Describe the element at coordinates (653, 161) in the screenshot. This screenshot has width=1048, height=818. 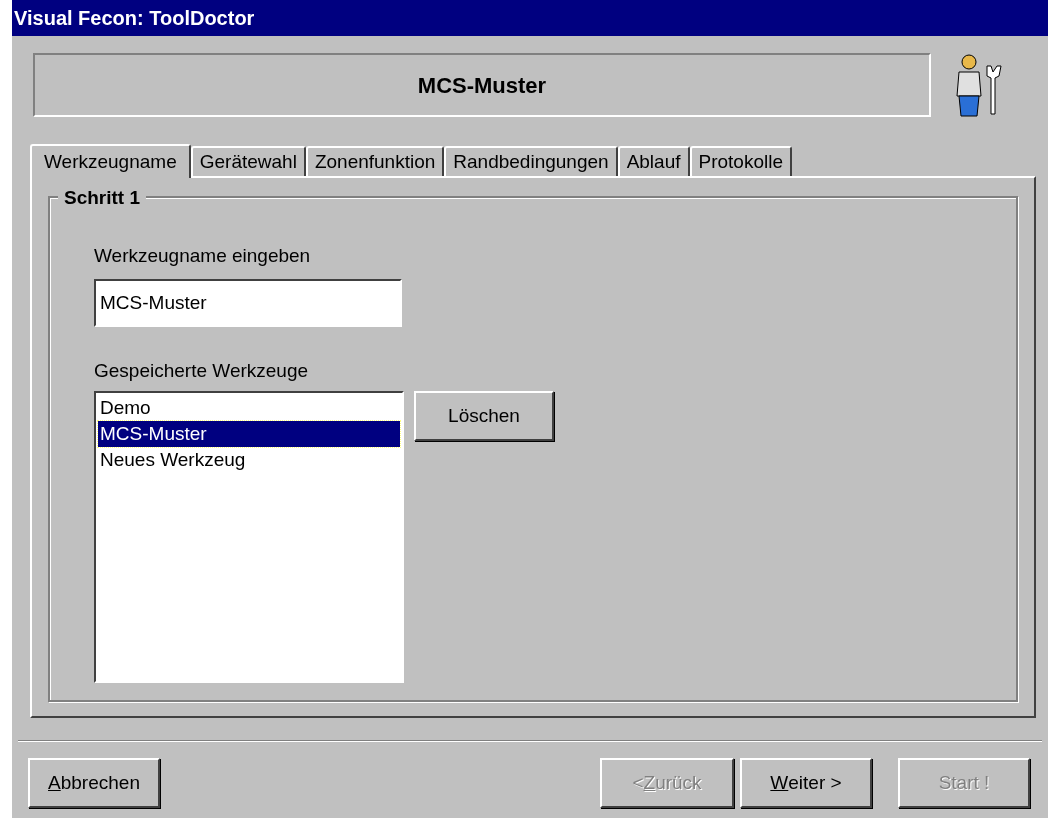
I see `tab: Ablauf` at that location.